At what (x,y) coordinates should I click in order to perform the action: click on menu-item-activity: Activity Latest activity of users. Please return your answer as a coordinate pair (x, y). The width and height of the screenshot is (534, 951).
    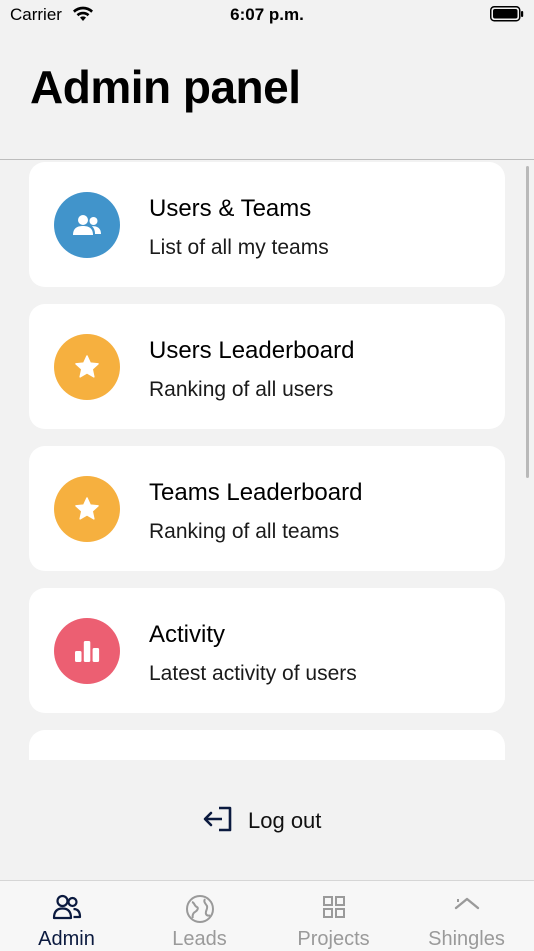
    Looking at the image, I should click on (267, 650).